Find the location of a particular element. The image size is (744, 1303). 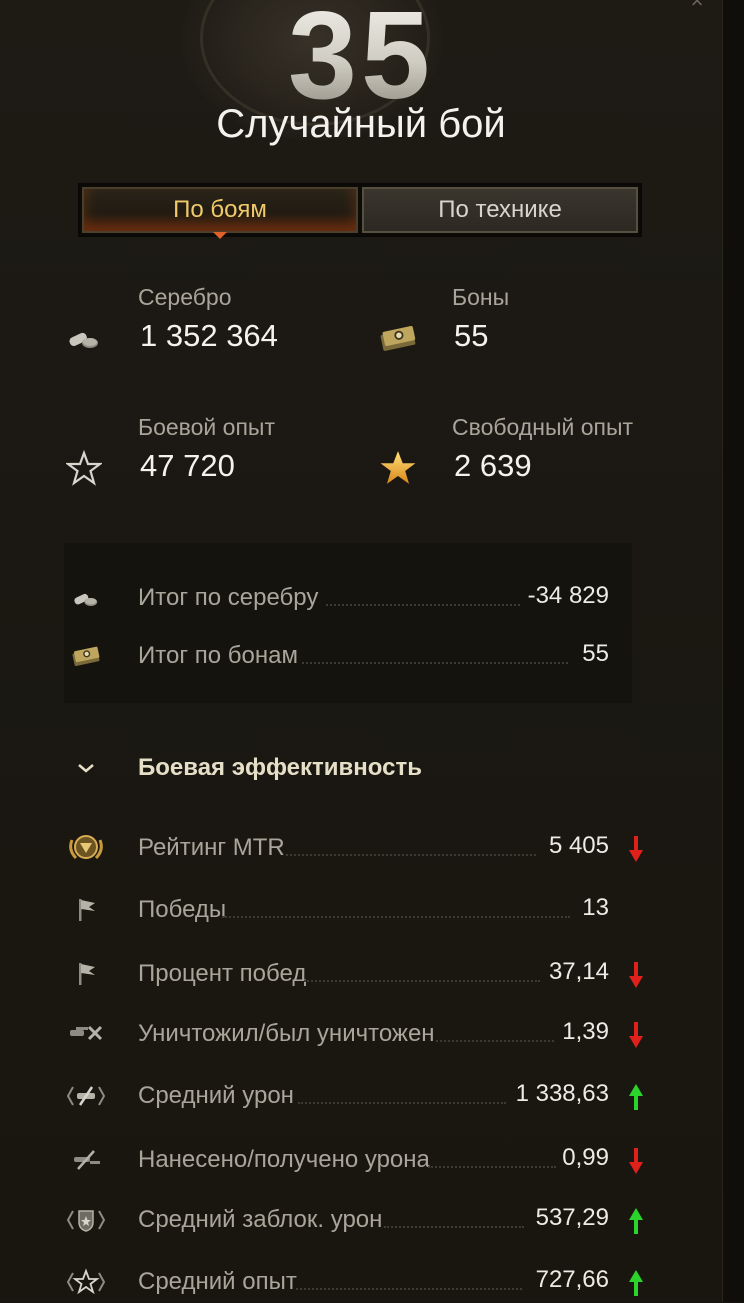

row-label: Процент побед is located at coordinates (222, 973).